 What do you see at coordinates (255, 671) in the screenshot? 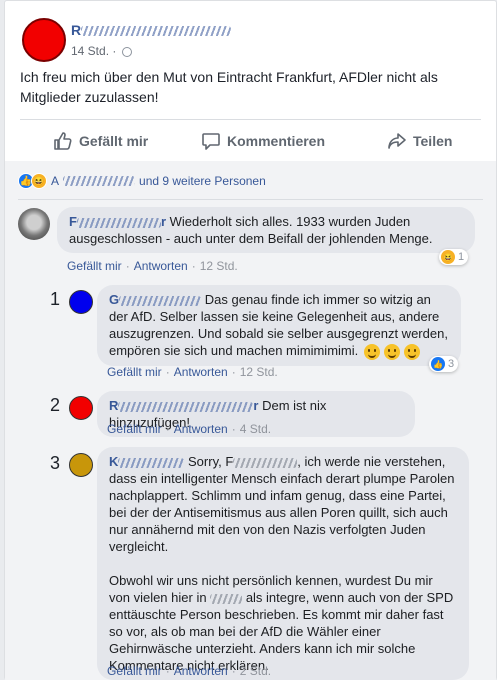
I see `comment-time: 2 Std.` at bounding box center [255, 671].